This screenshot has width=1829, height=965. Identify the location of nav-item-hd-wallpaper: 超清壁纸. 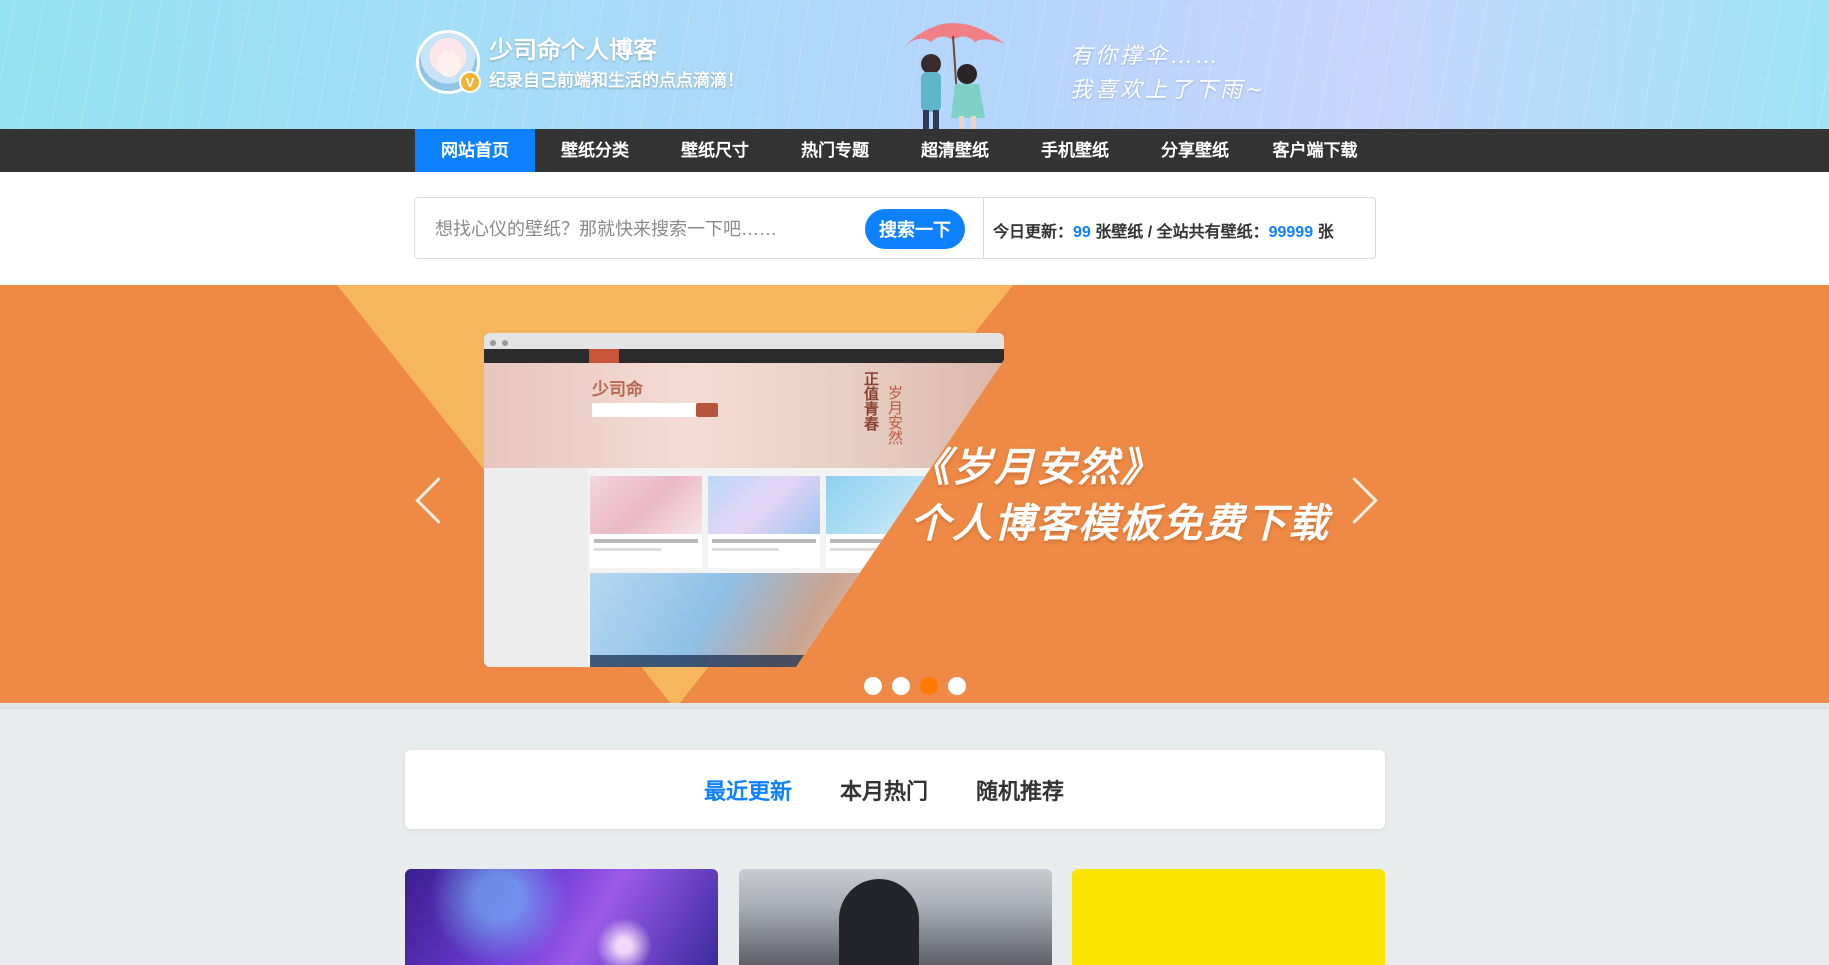
(955, 150).